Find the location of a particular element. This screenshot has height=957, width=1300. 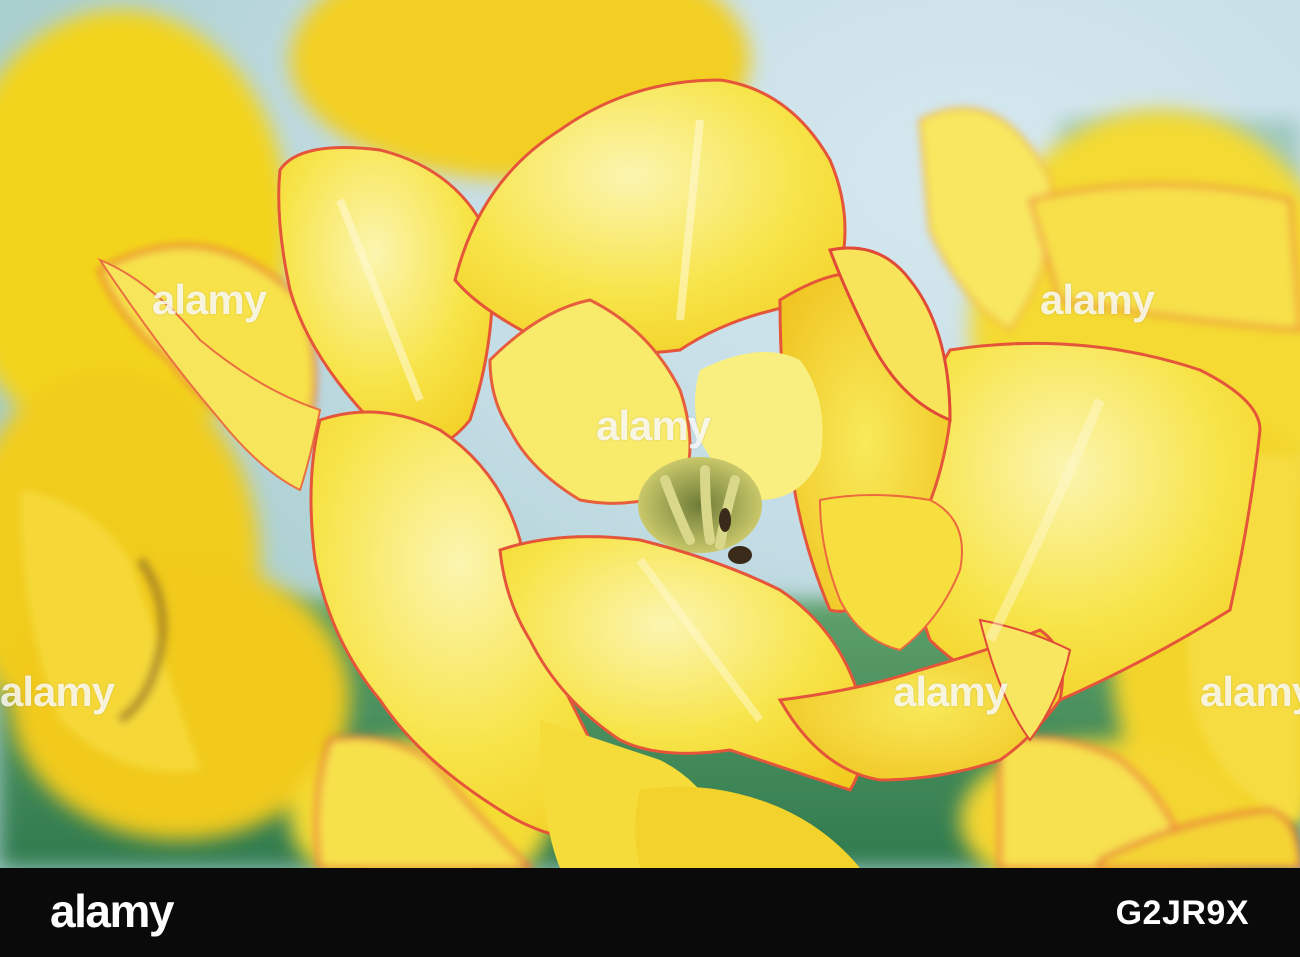

footer-bar: alamy G2JR9X is located at coordinates (650, 912).